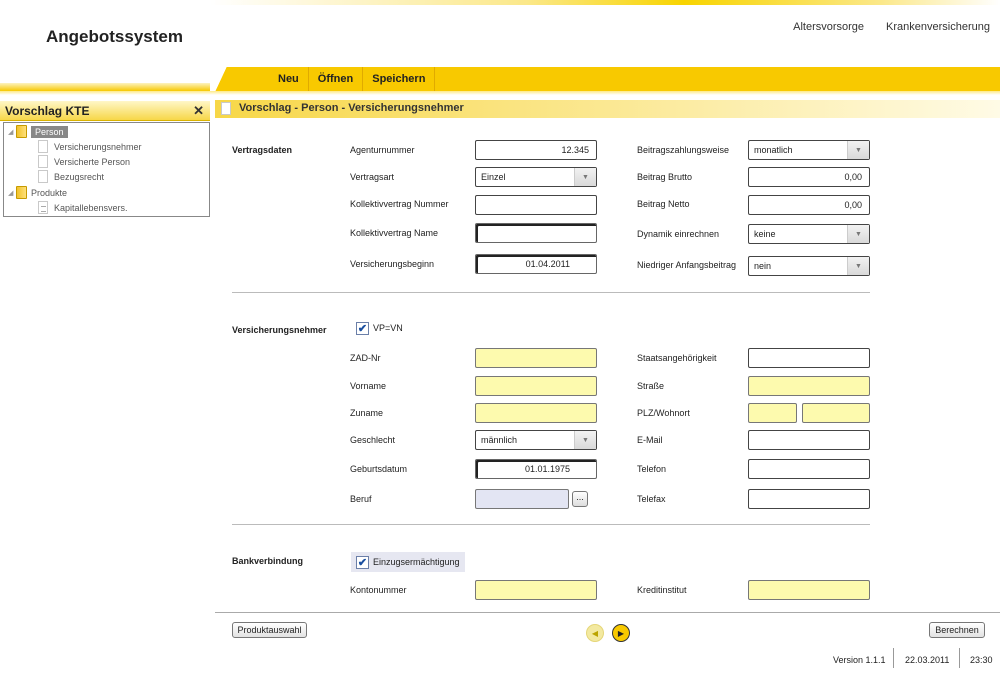 The width and height of the screenshot is (1000, 673). What do you see at coordinates (621, 633) in the screenshot?
I see `next-icon: ▶` at bounding box center [621, 633].